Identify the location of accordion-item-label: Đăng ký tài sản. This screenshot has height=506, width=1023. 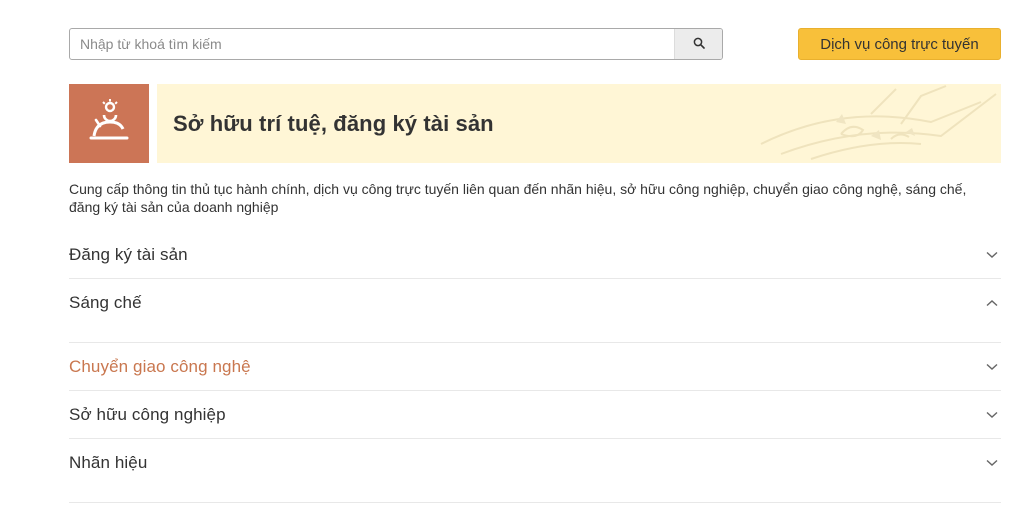
(128, 254).